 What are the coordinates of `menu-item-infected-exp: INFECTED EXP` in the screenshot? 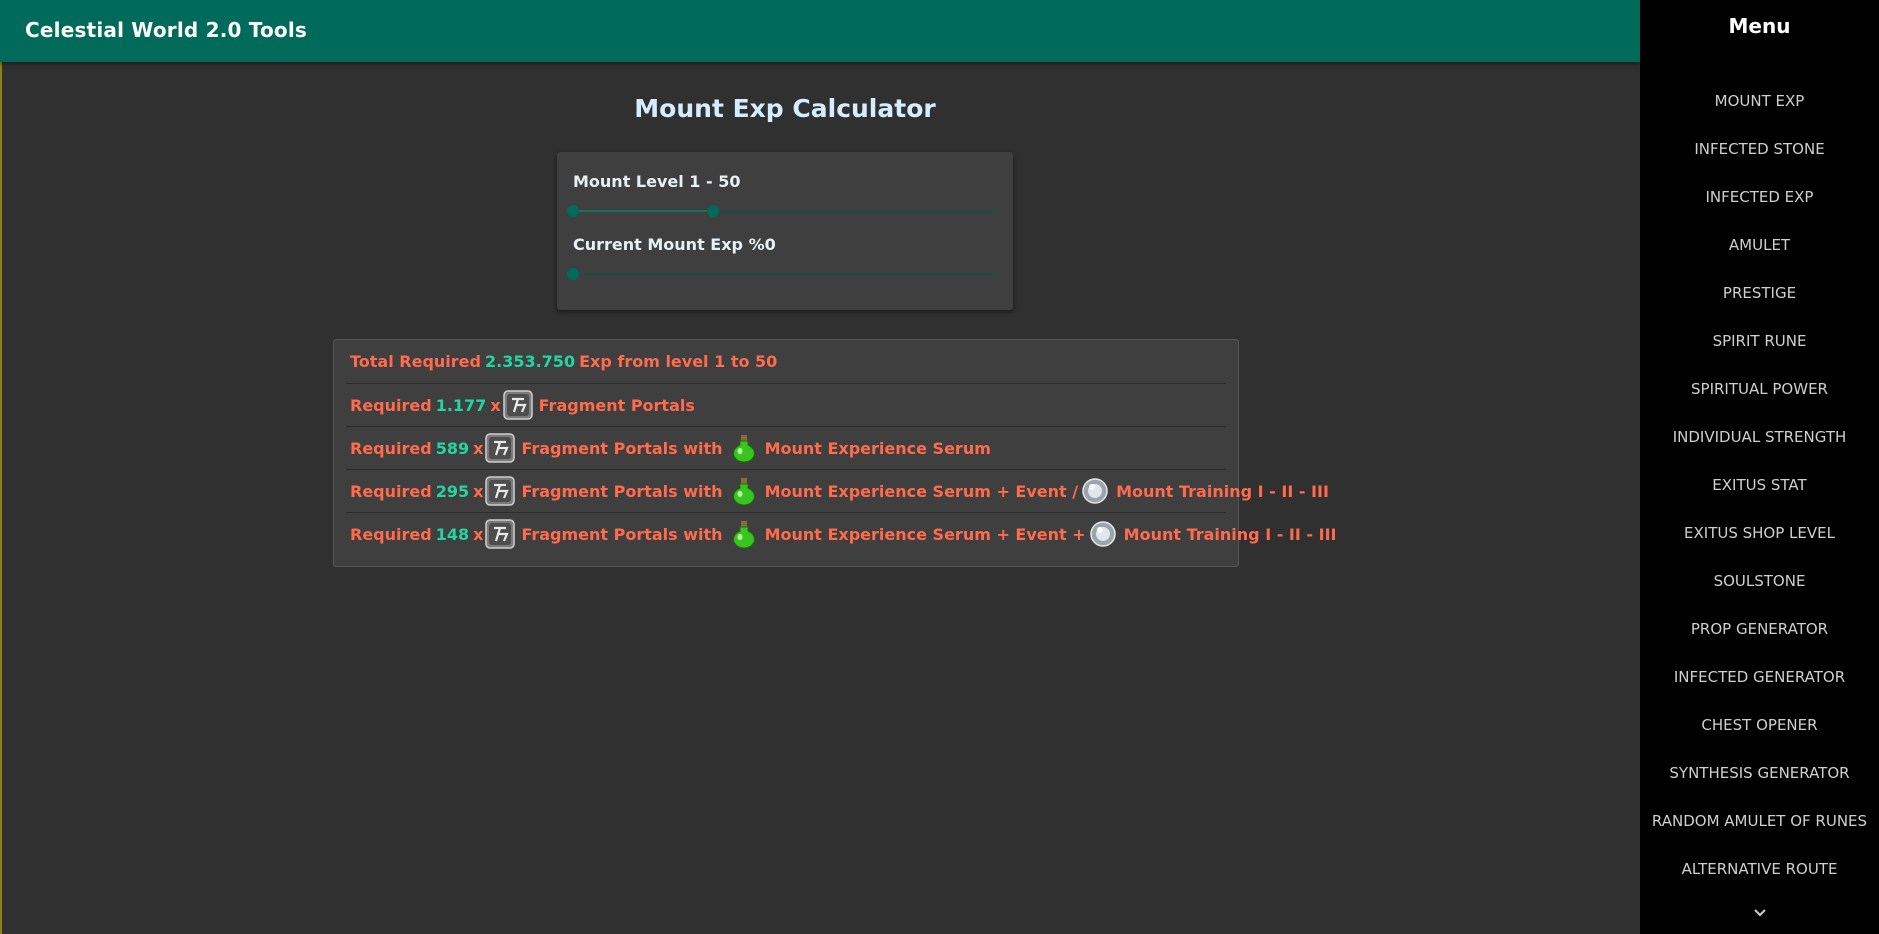 It's located at (1759, 197).